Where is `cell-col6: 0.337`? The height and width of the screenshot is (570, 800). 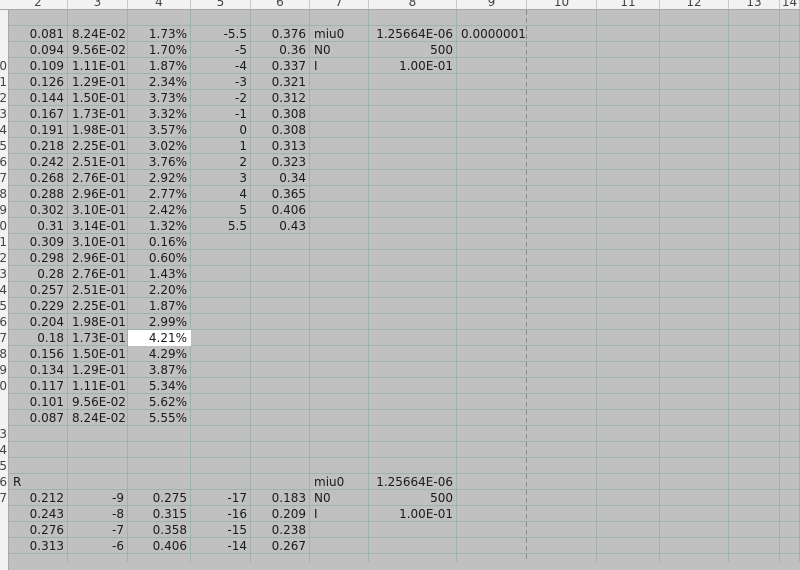
cell-col6: 0.337 is located at coordinates (280, 66).